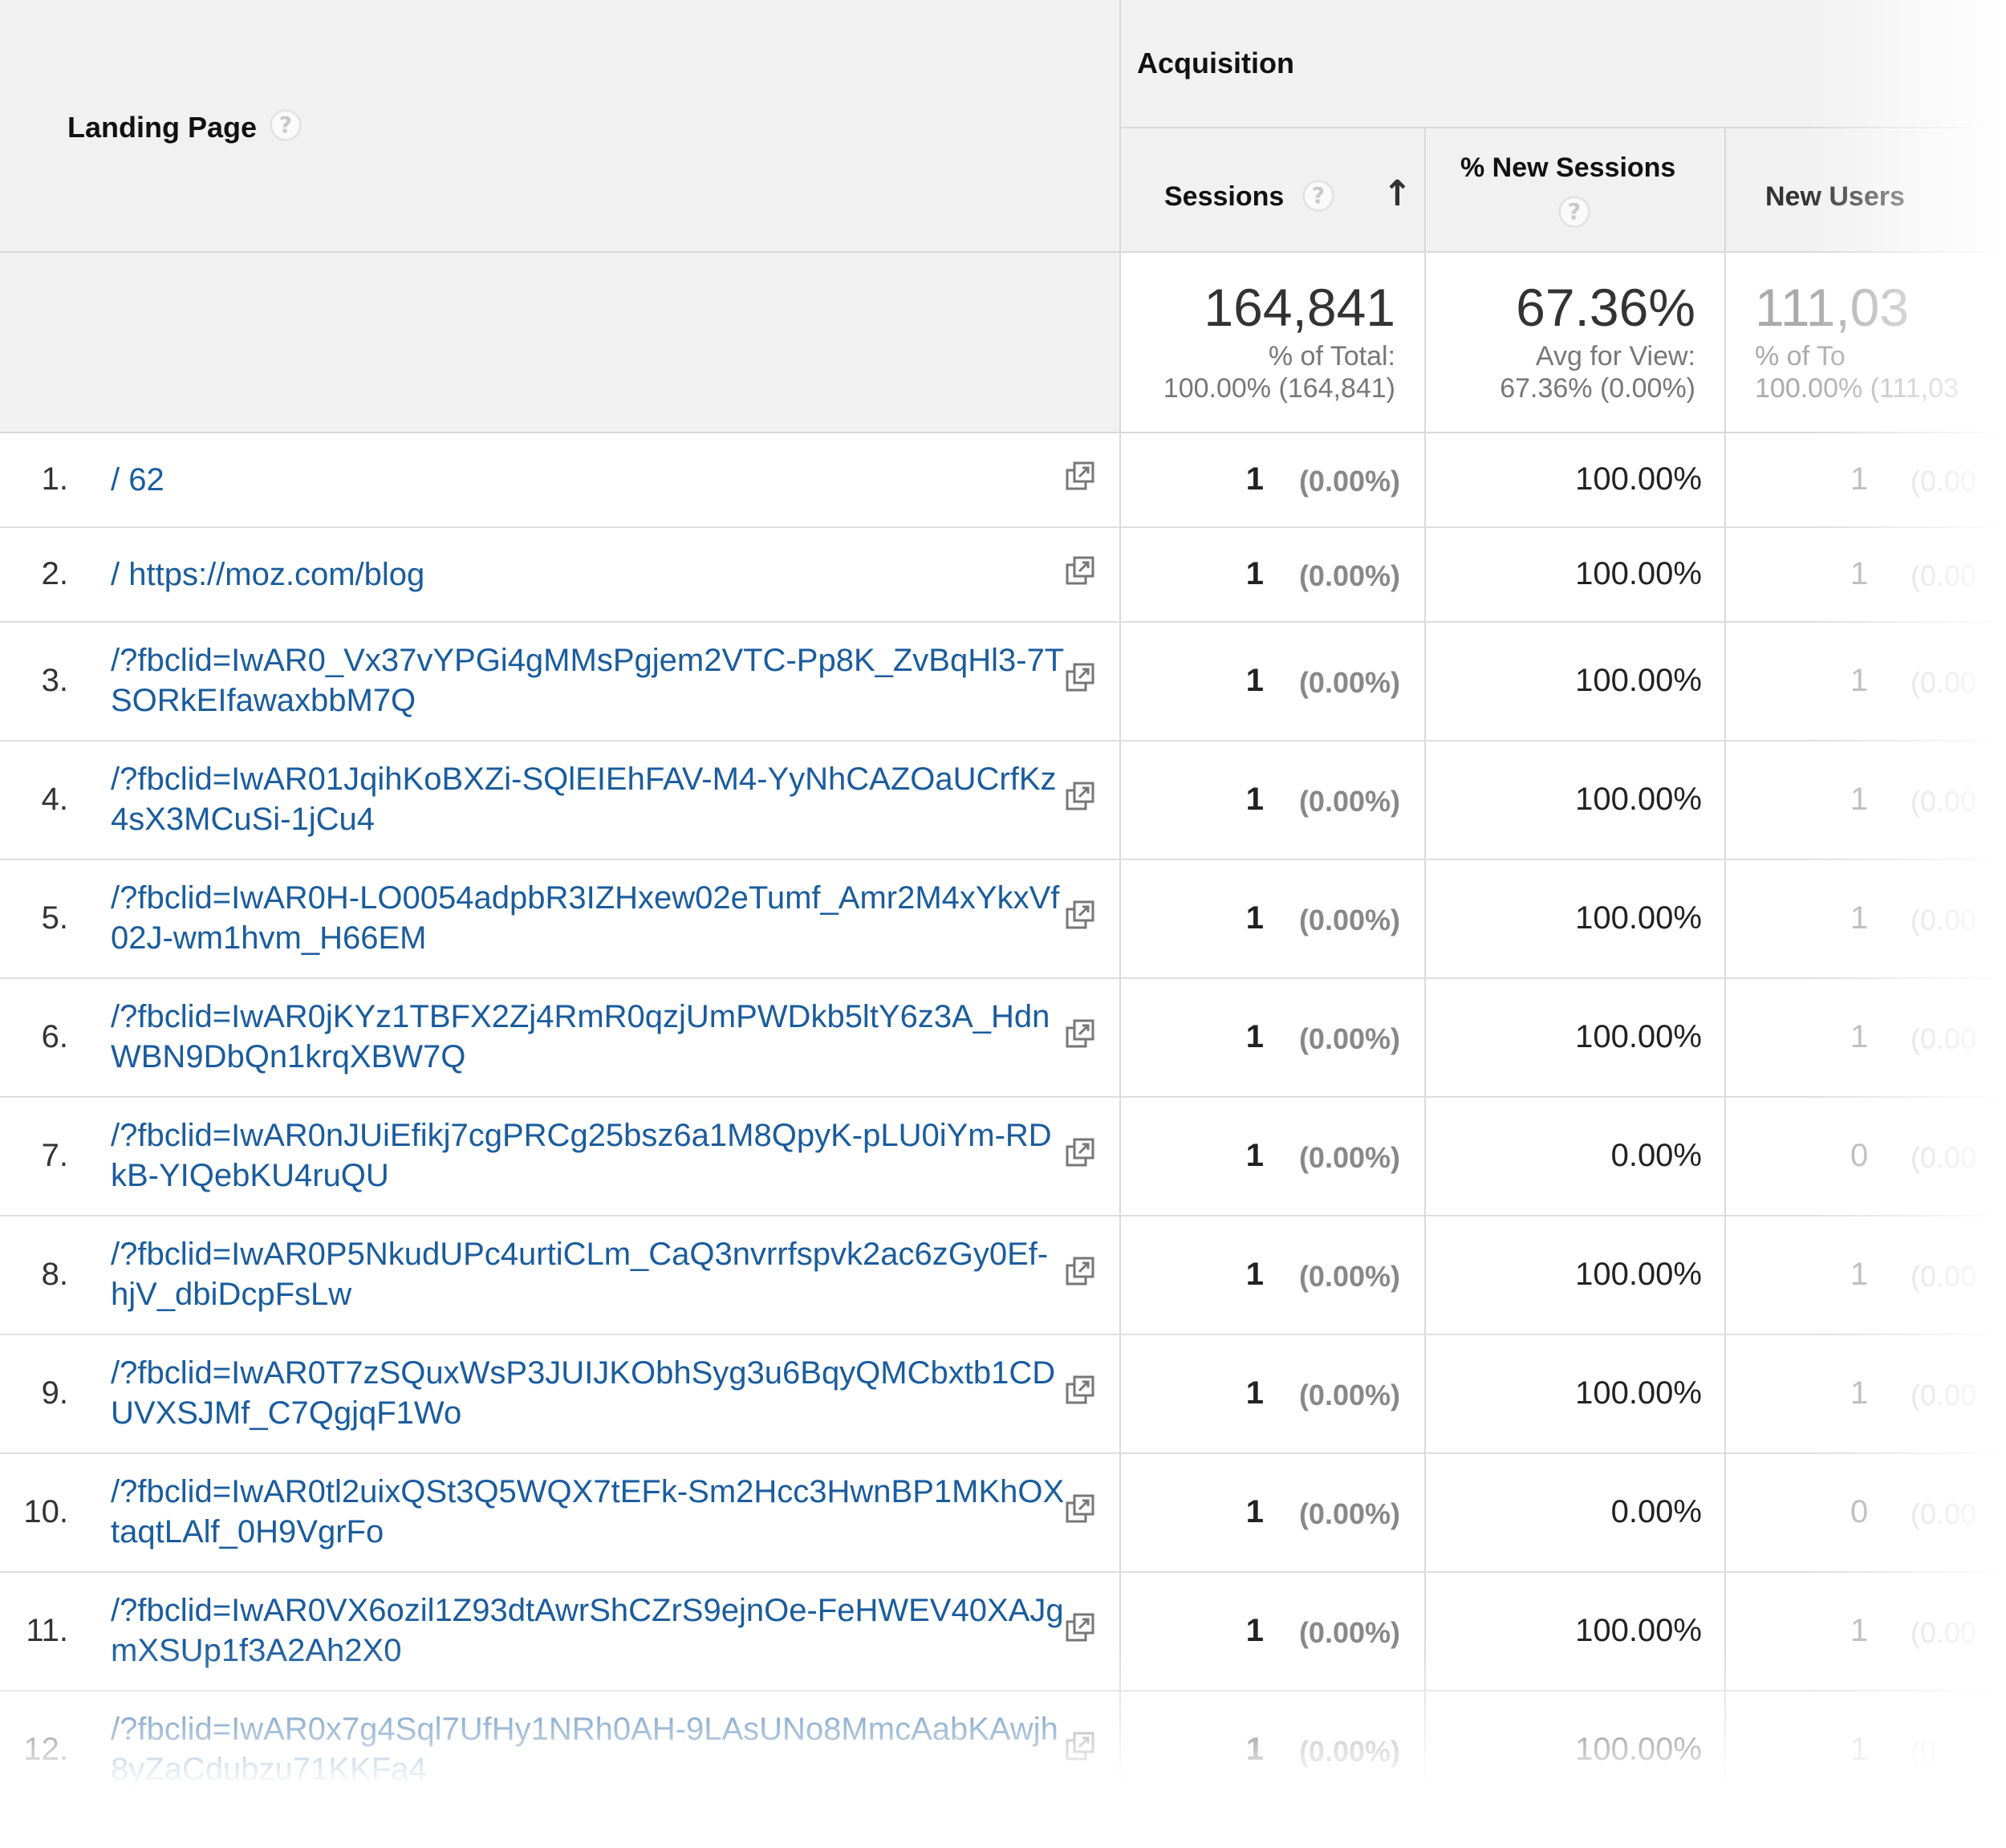 This screenshot has height=1848, width=2006. I want to click on new-sessions-column-header: % New Sessions ?, so click(1576, 189).